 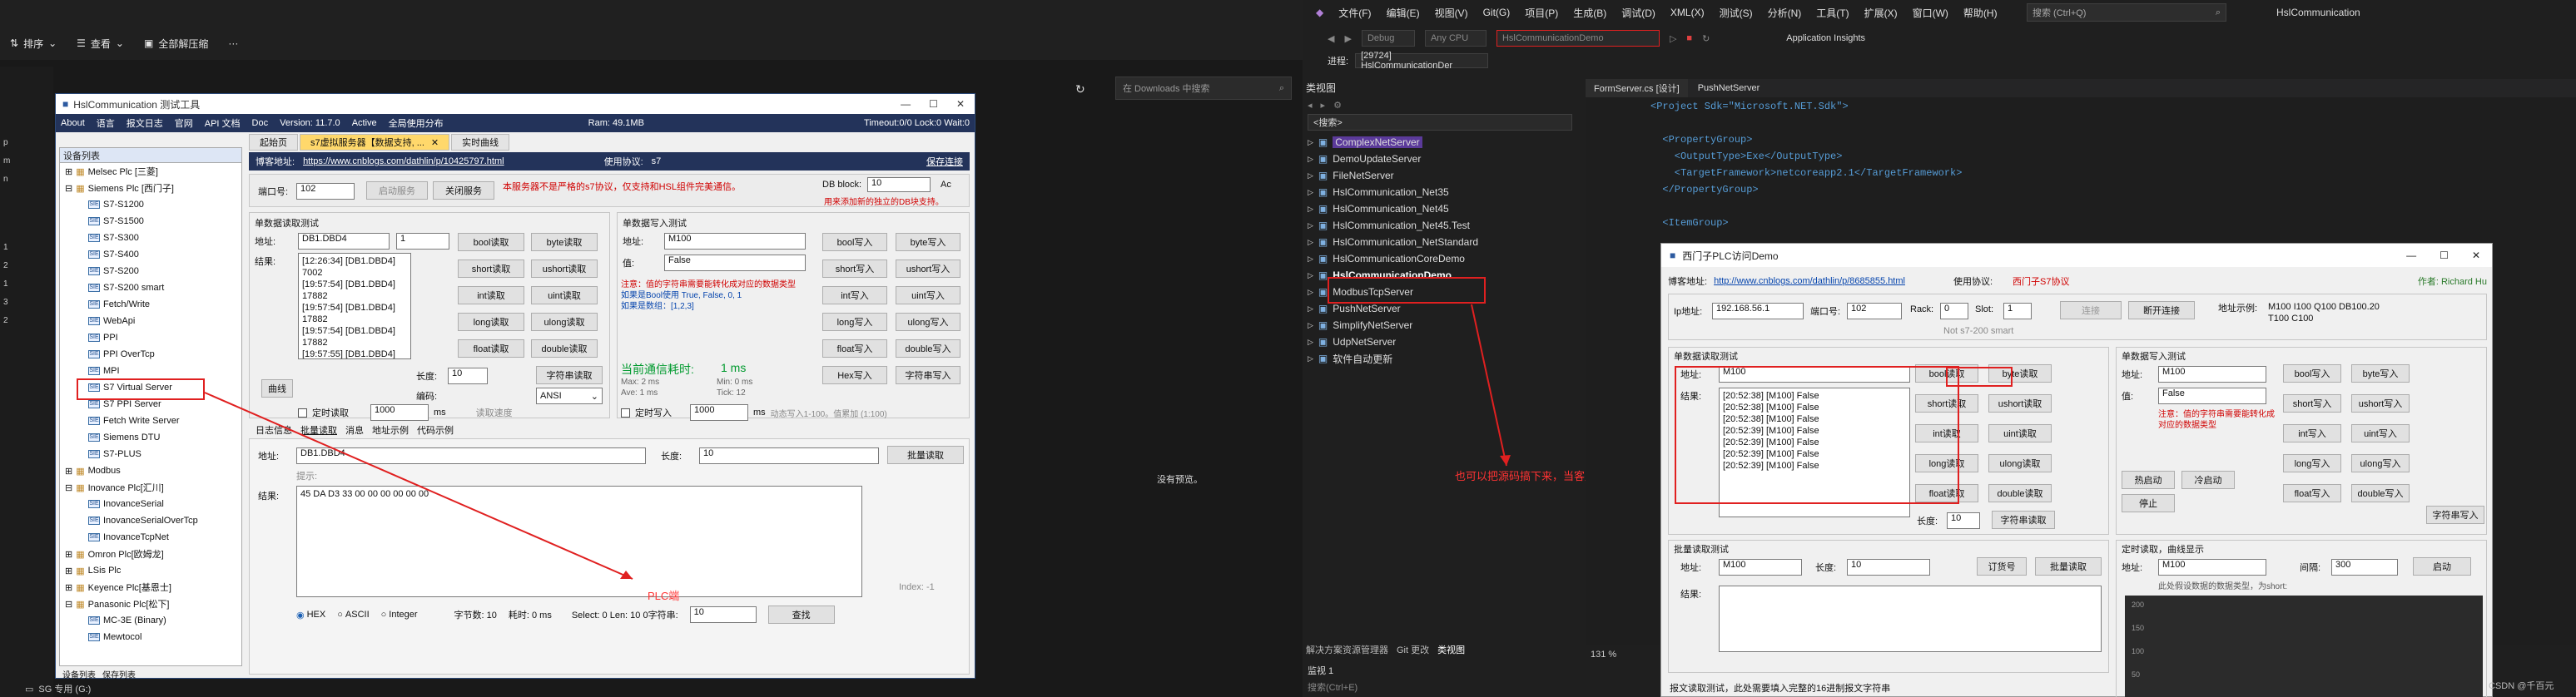 I want to click on grid-button: long读取, so click(x=491, y=322).